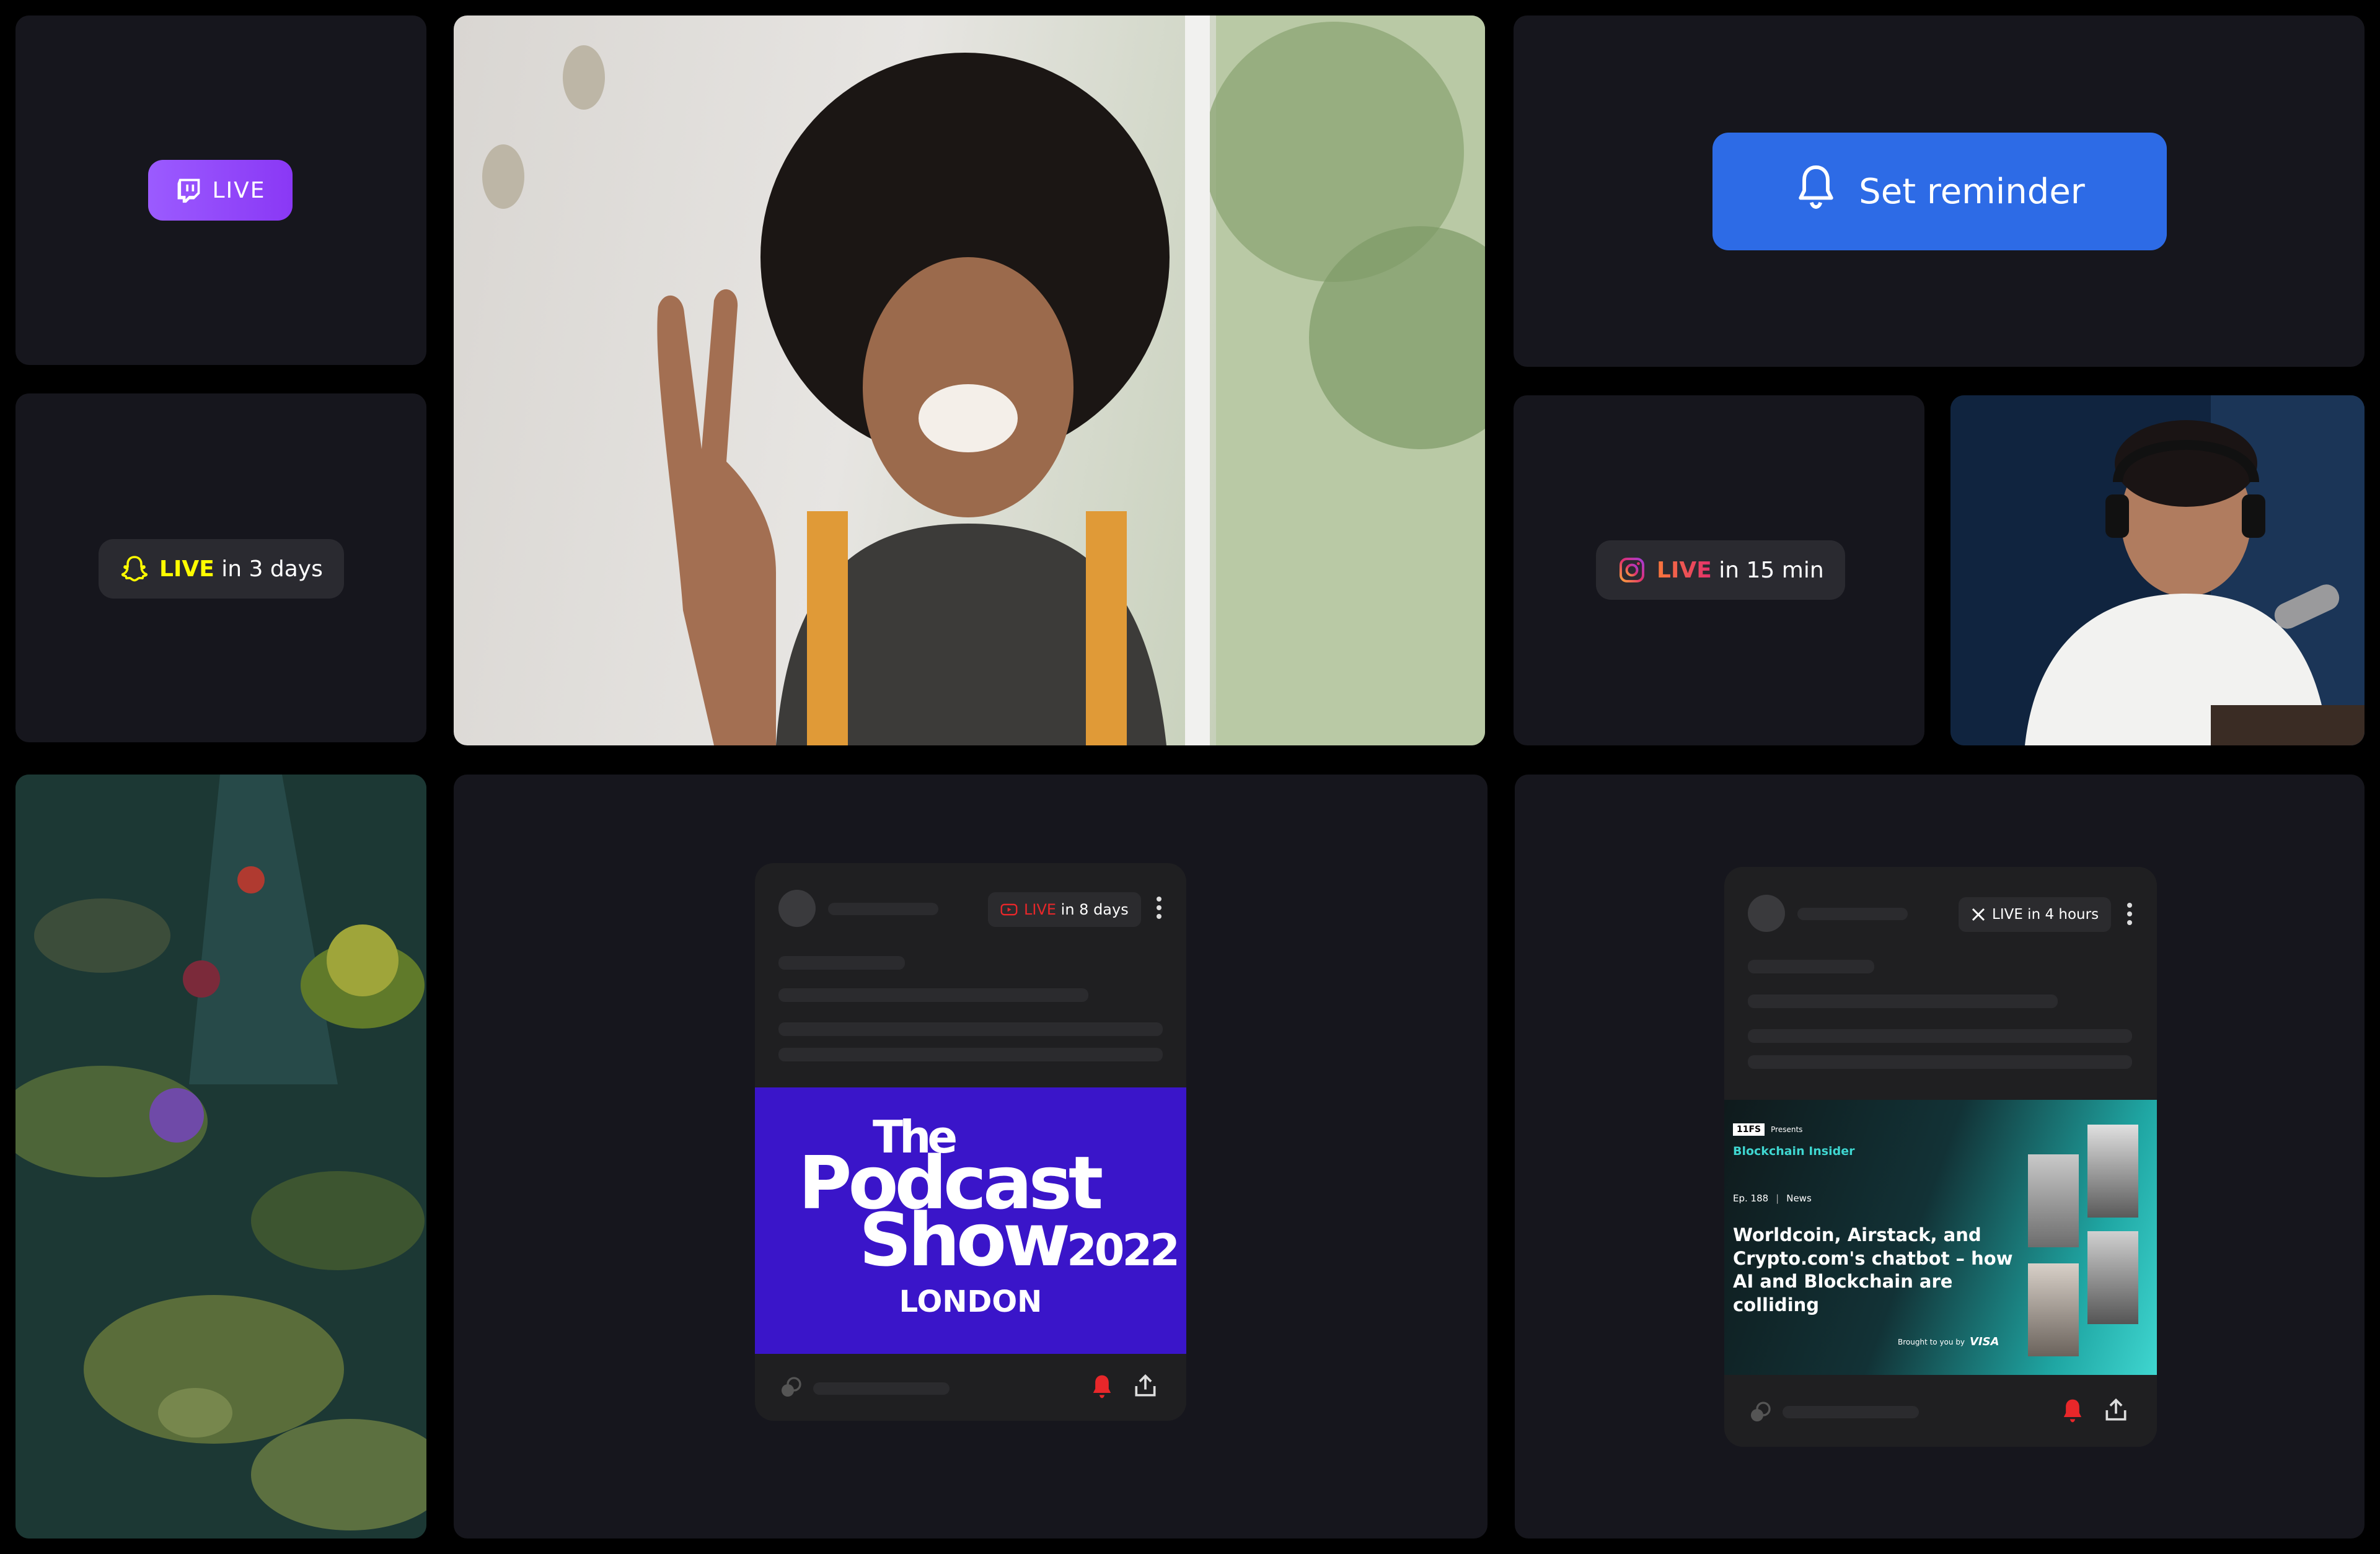  Describe the element at coordinates (964, 1240) in the screenshot. I see `poster-title-line3: Show` at that location.